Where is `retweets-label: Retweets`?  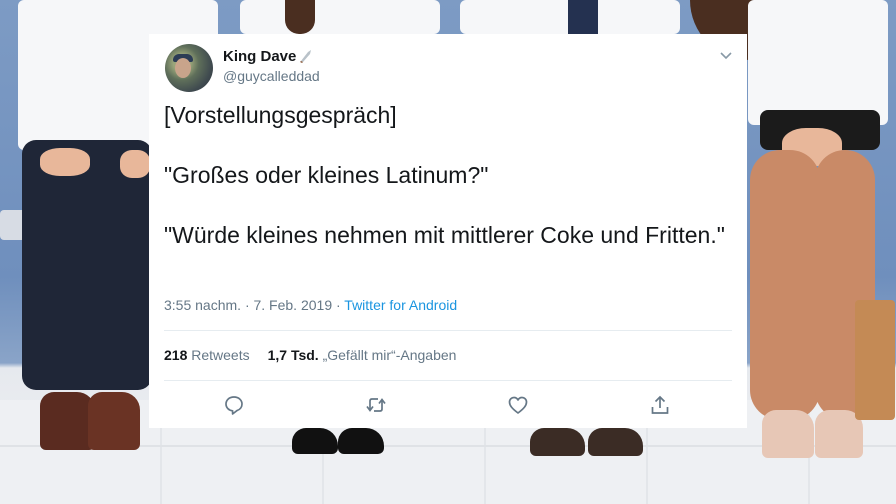 retweets-label: Retweets is located at coordinates (220, 355).